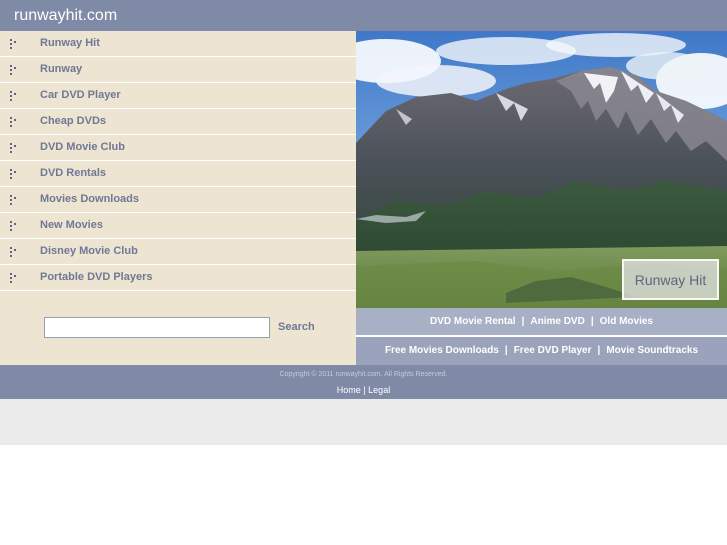  Describe the element at coordinates (80, 95) in the screenshot. I see `sidebar-item-label: Car DVD Player` at that location.